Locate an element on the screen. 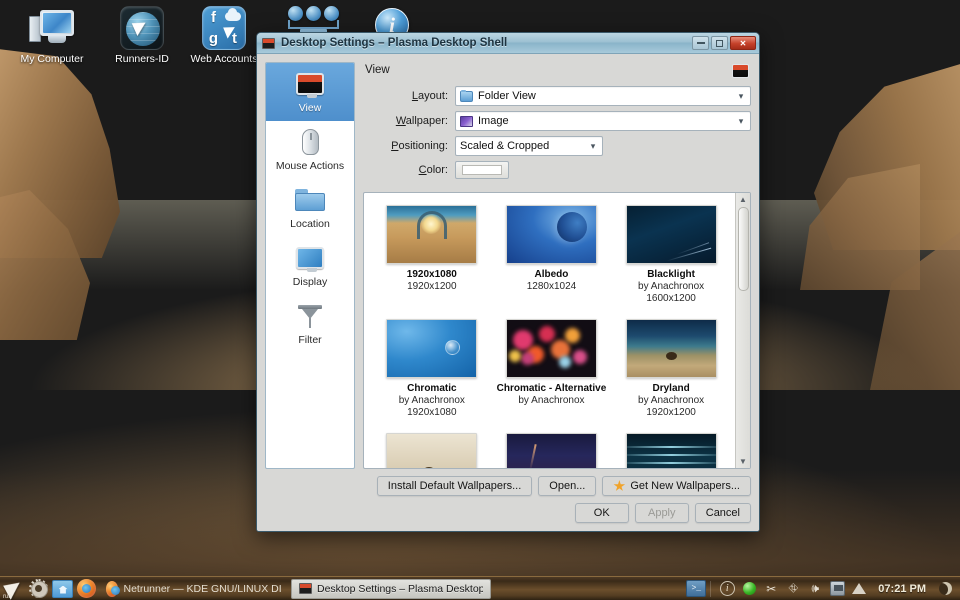 This screenshot has width=960, height=600. positioning-select: Scaled & Cropped ▾ is located at coordinates (529, 146).